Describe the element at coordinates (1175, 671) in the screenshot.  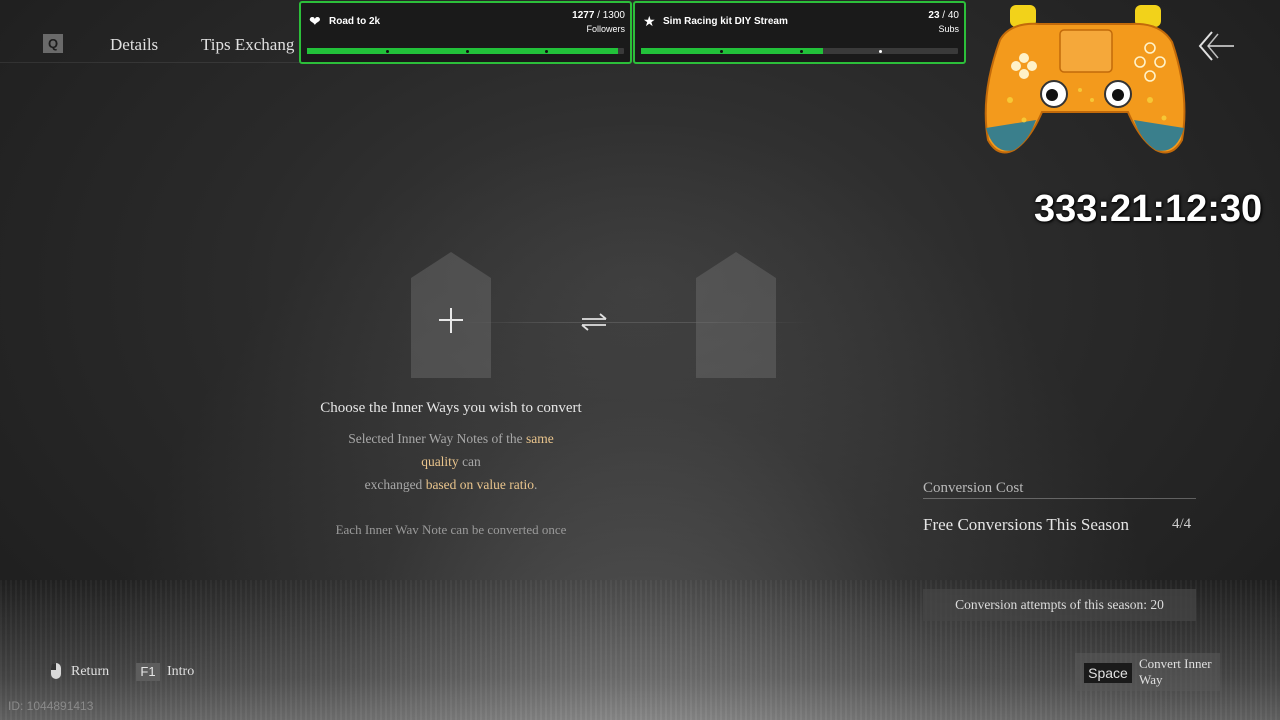
I see `convert-inner-way-label: Convert Inner Way` at that location.